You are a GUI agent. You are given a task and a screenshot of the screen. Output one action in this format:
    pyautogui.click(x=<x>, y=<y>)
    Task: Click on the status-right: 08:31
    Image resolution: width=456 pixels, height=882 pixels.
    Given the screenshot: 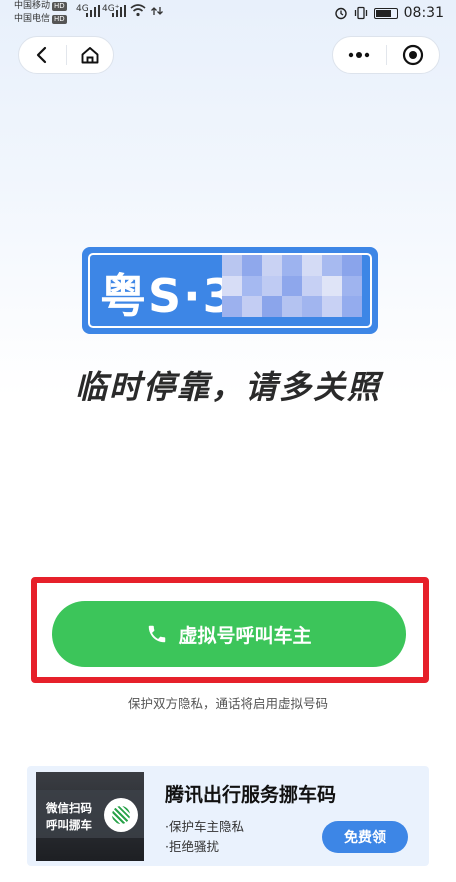 What is the action you would take?
    pyautogui.click(x=389, y=13)
    